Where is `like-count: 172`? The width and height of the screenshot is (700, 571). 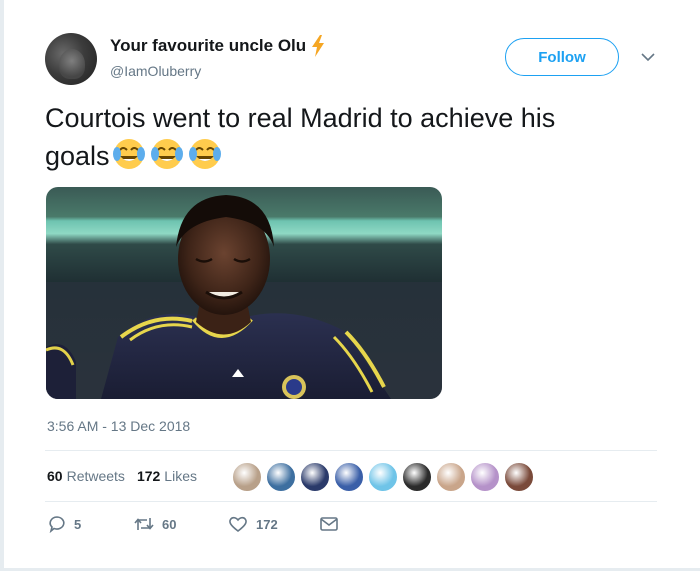
like-count: 172 is located at coordinates (267, 524).